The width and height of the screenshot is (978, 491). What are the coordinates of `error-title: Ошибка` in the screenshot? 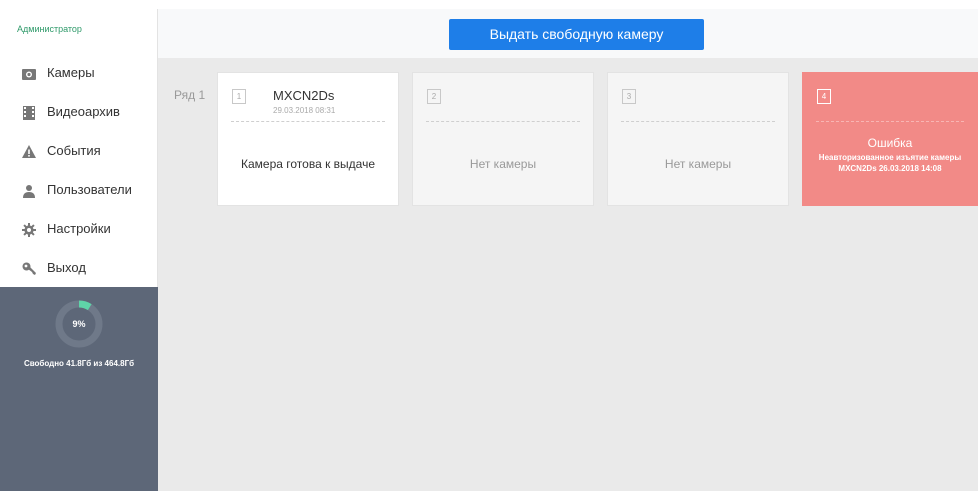 It's located at (890, 143).